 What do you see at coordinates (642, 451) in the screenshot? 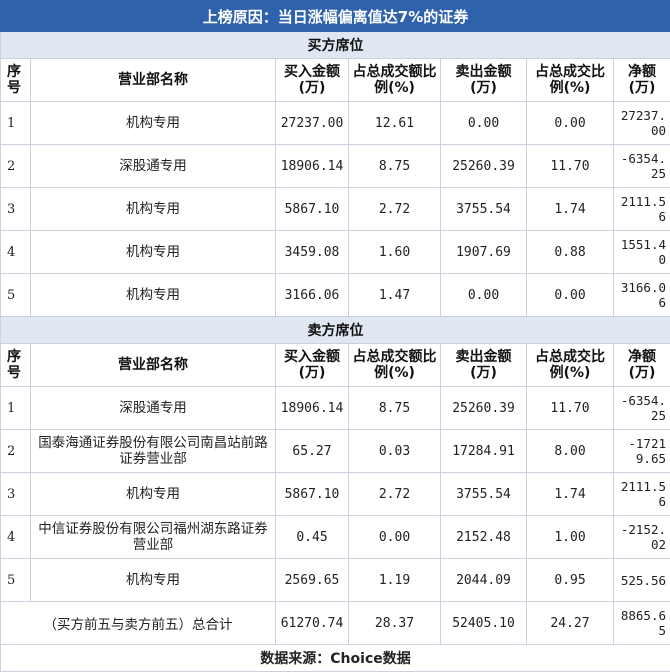
I see `net-amount: -17219.65` at bounding box center [642, 451].